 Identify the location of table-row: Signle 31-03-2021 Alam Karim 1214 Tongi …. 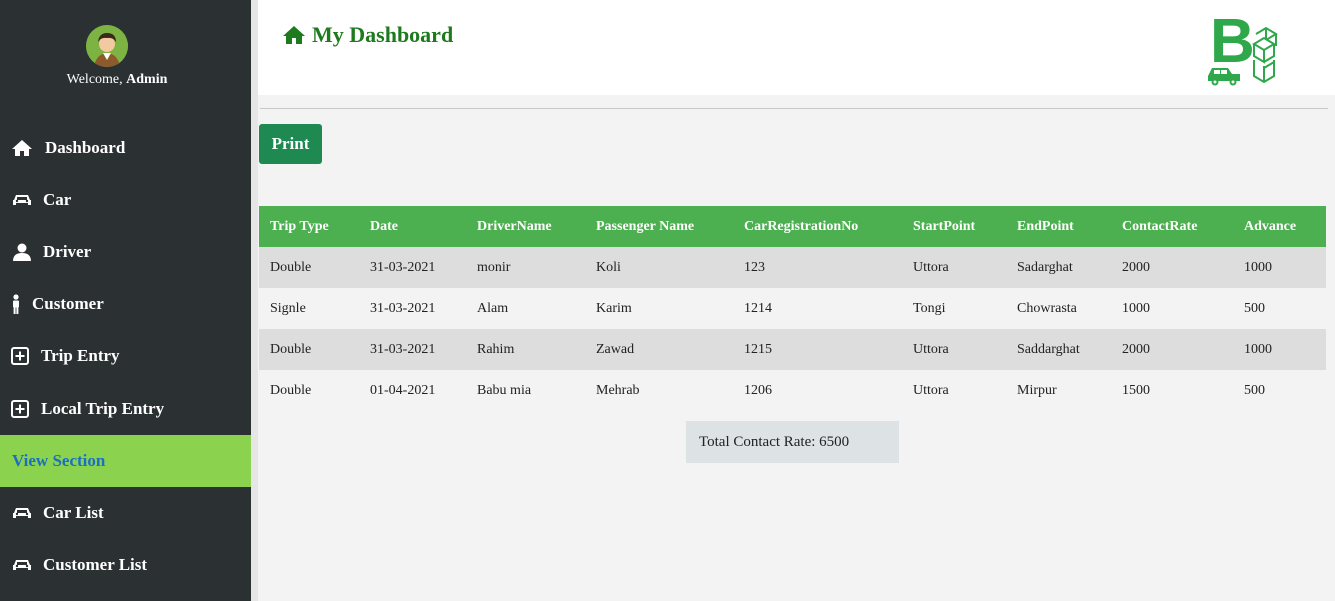
(792, 308).